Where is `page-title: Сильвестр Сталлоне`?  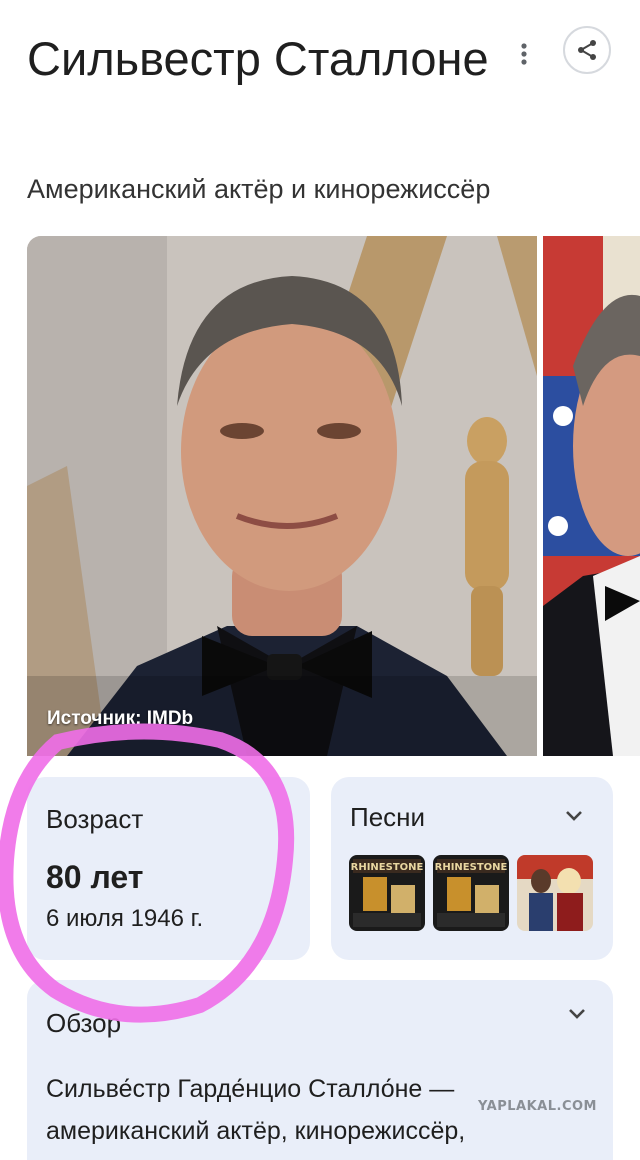 page-title: Сильвестр Сталлоне is located at coordinates (258, 58).